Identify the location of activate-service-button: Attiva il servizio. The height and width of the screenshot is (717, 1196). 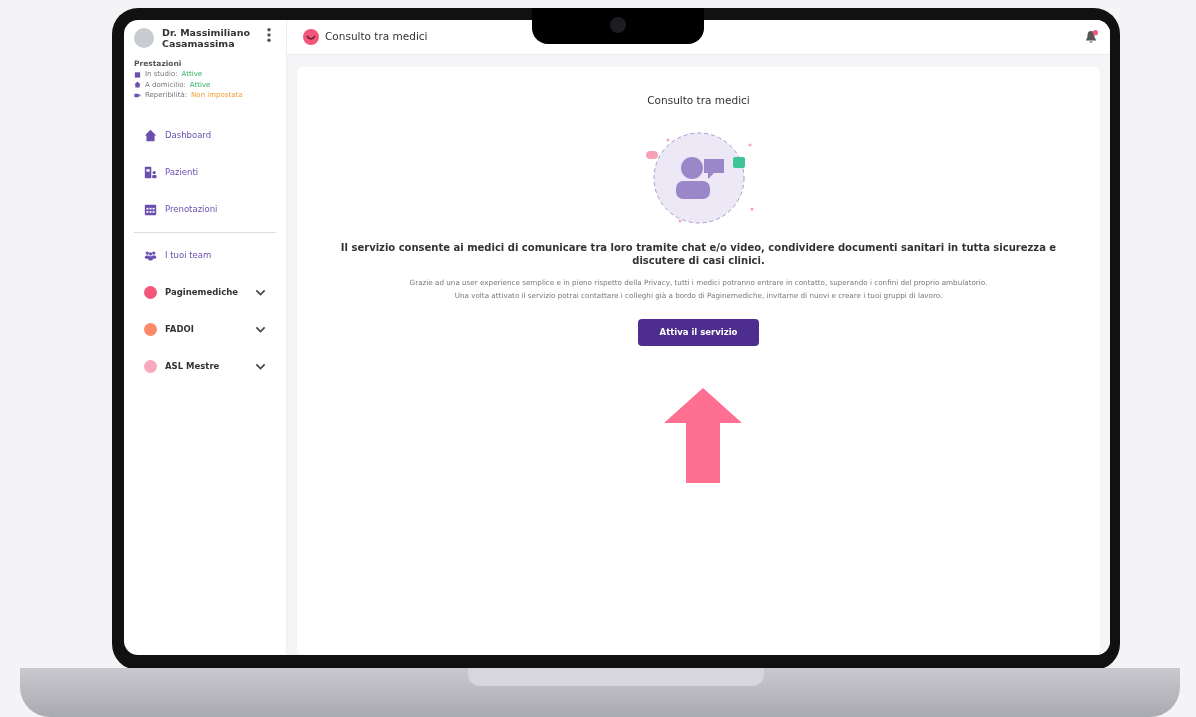
(698, 332).